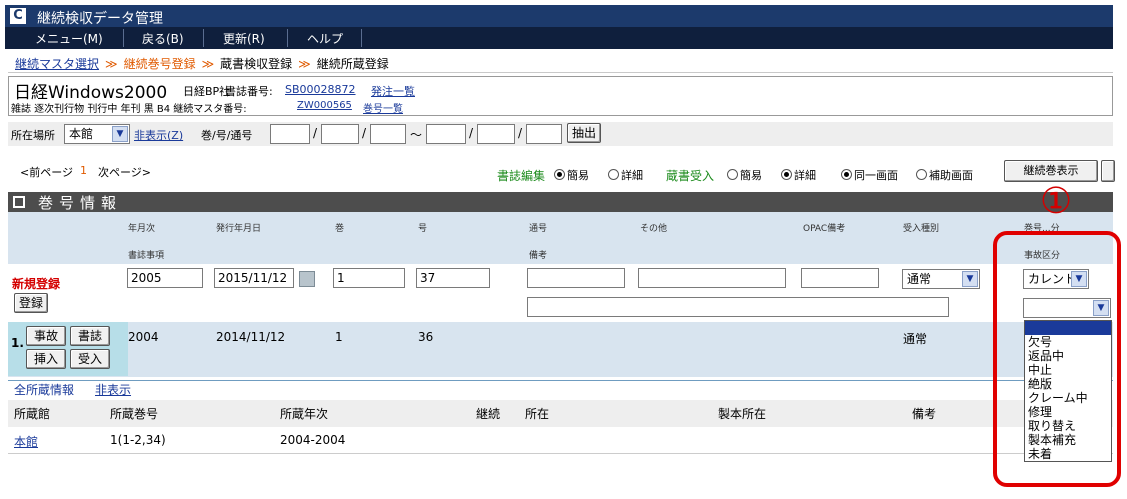  What do you see at coordinates (244, 38) in the screenshot?
I see `menu-item-refresh: 更新(R)` at bounding box center [244, 38].